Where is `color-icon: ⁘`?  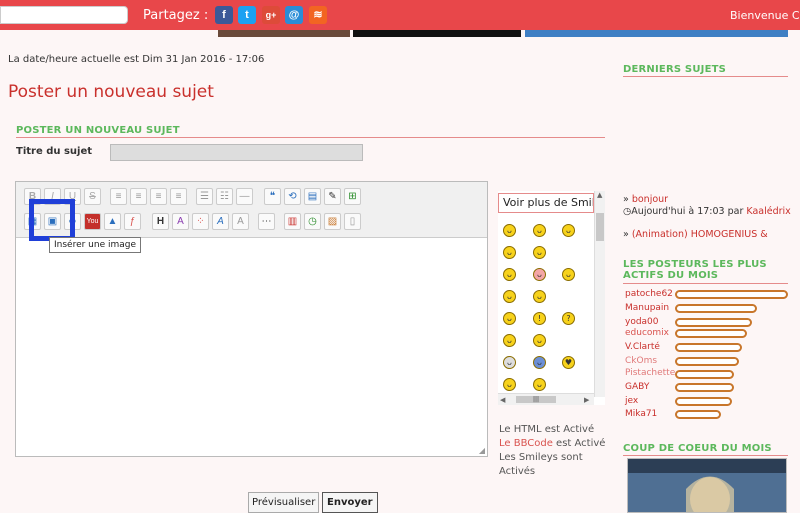
color-icon: ⁘ is located at coordinates (200, 221).